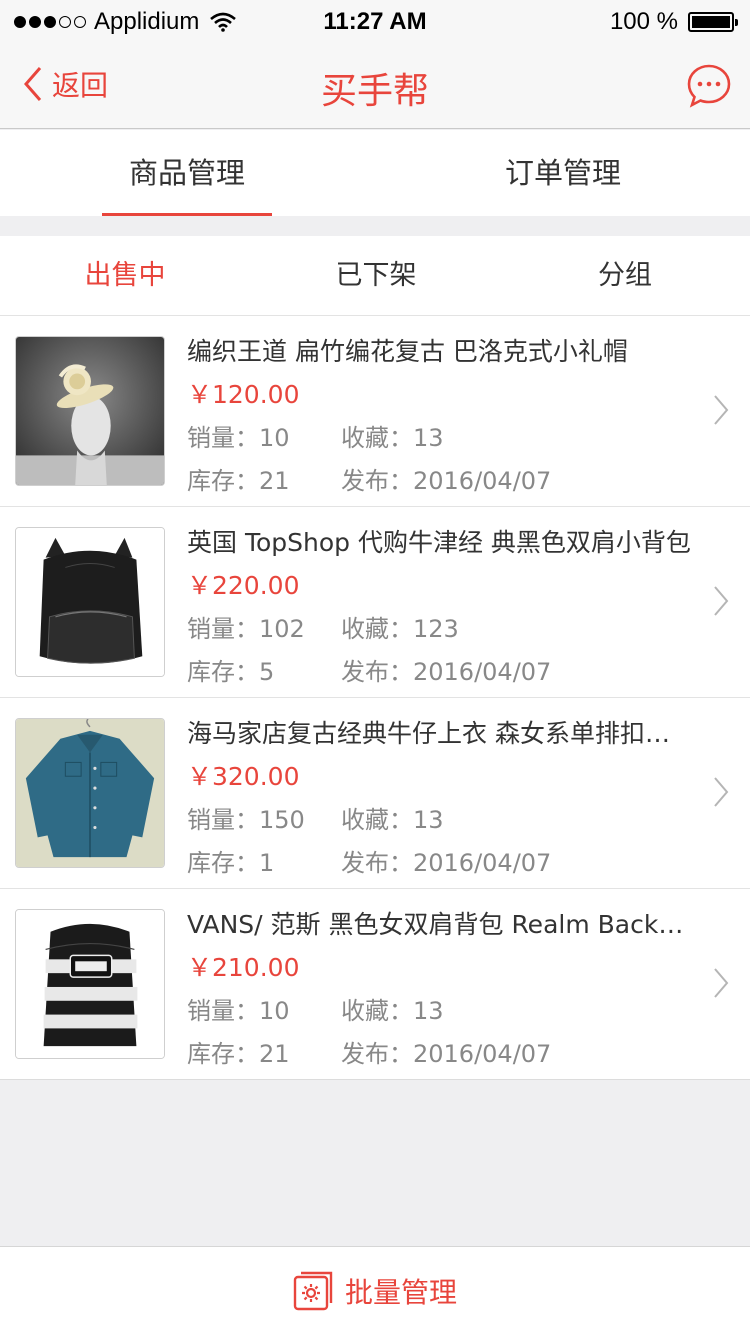  What do you see at coordinates (243, 967) in the screenshot?
I see `product-price: ￥210.00` at bounding box center [243, 967].